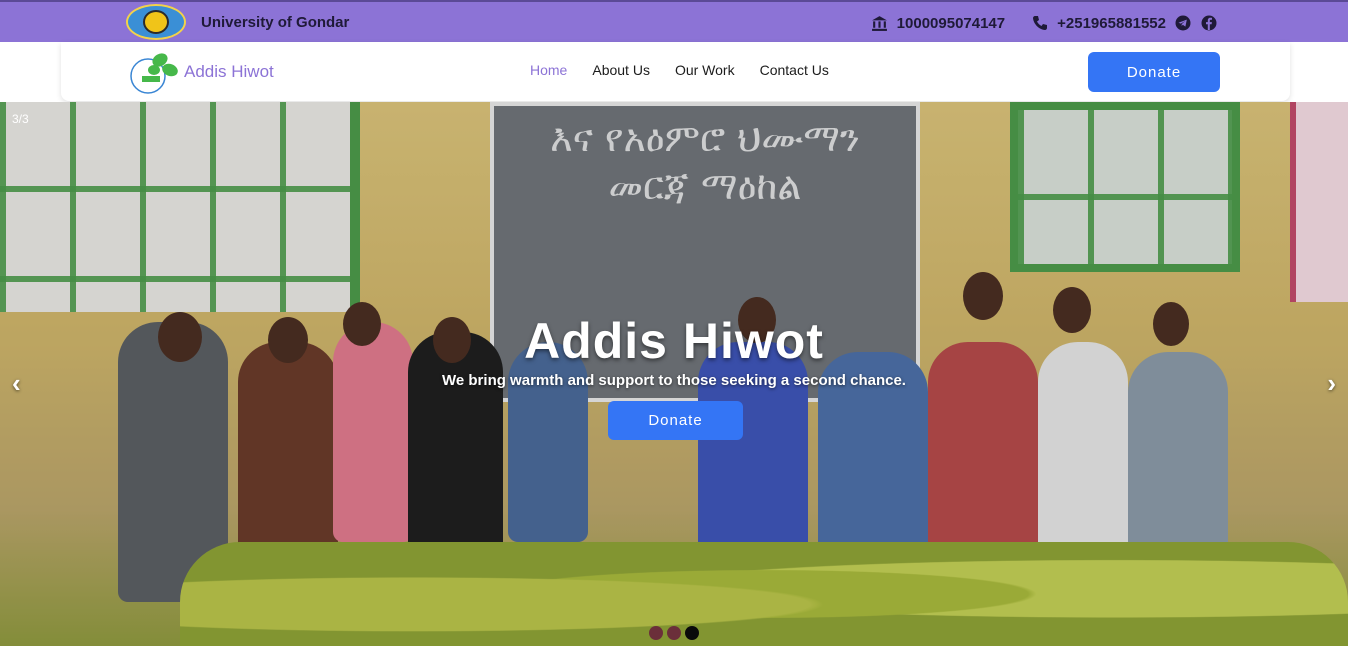  I want to click on facebook-icon, so click(1209, 23).